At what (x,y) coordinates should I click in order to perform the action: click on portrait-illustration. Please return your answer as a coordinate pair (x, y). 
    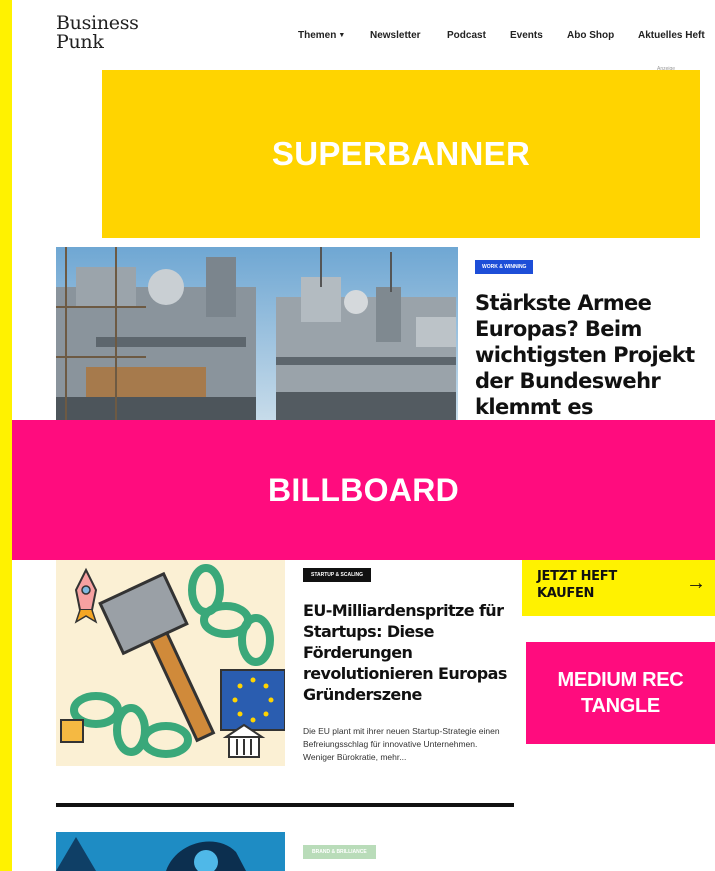
    Looking at the image, I should click on (170, 851).